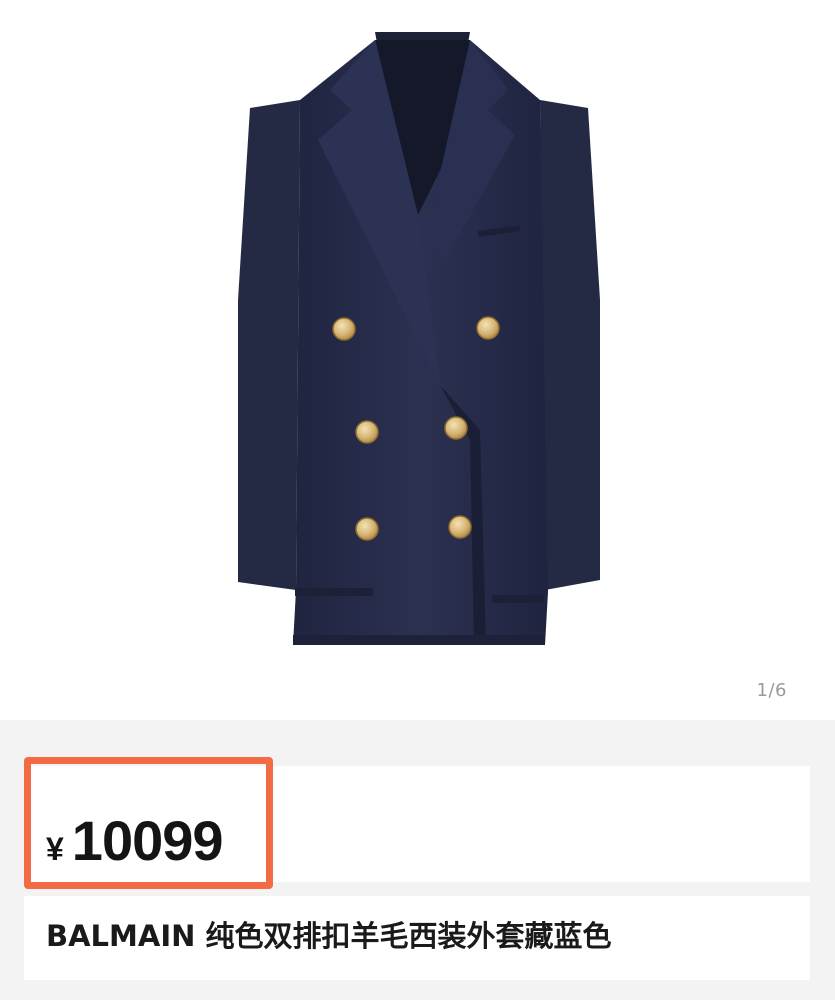 Image resolution: width=835 pixels, height=1000 pixels. I want to click on price-highlight-box, so click(148, 823).